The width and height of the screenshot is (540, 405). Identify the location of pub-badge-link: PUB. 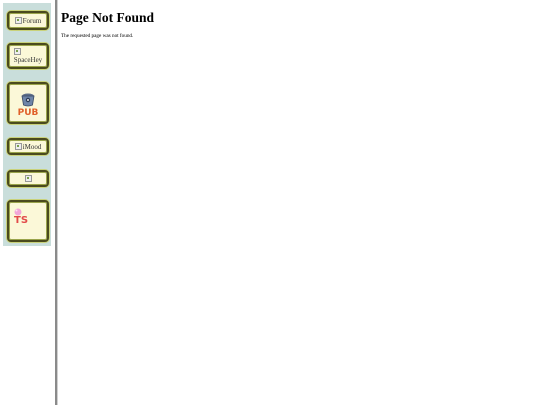
(28, 103).